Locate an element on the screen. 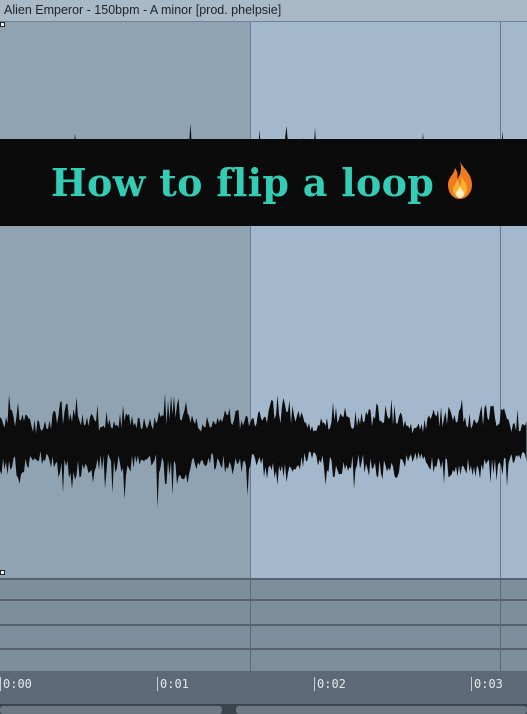 The height and width of the screenshot is (714, 527). loop-marker-line is located at coordinates (250, 624).